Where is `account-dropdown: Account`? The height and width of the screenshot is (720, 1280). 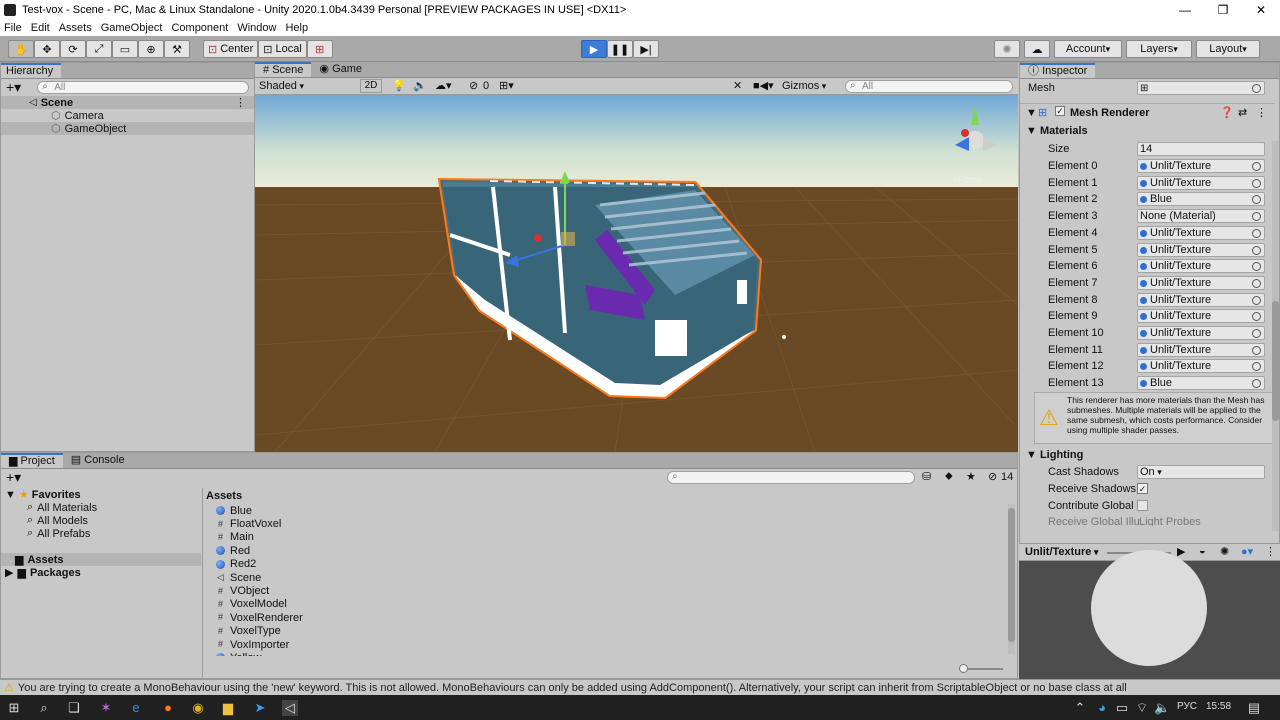 account-dropdown: Account is located at coordinates (1088, 49).